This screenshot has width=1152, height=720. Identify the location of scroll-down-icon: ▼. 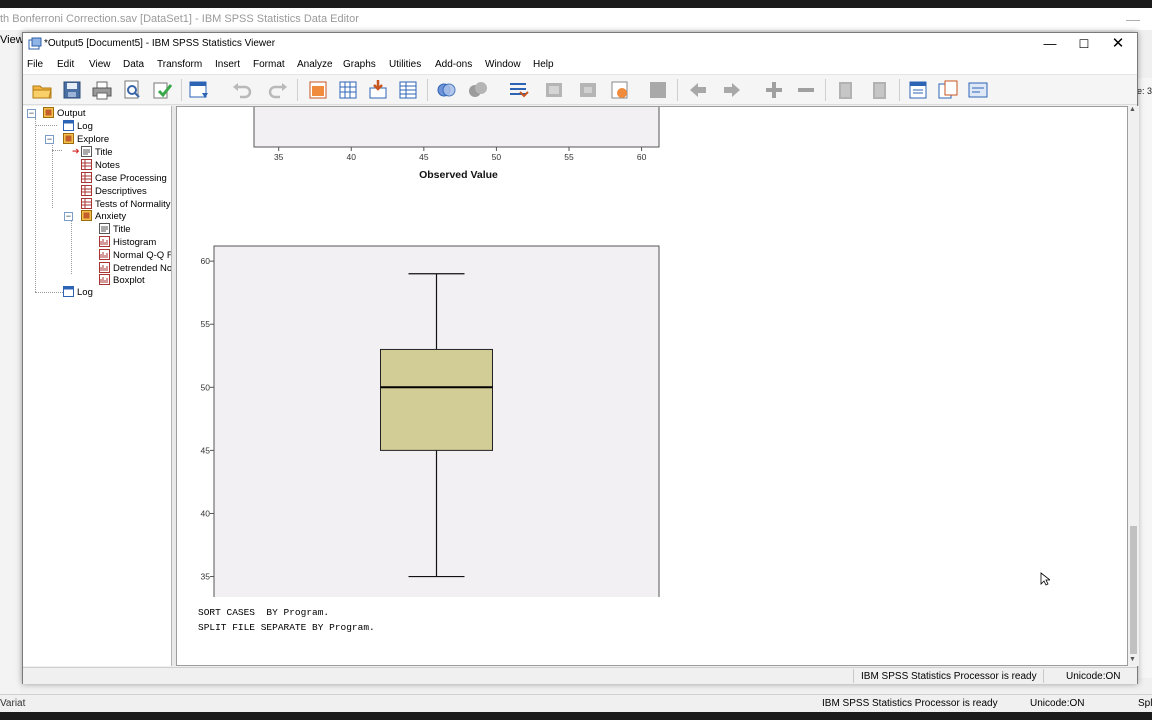
(1132, 659).